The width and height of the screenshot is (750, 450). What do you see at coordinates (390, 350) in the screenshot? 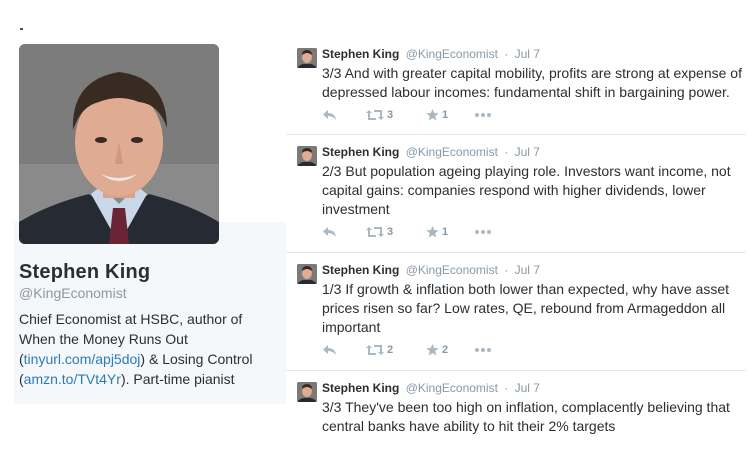
I see `retweet-count: 2` at bounding box center [390, 350].